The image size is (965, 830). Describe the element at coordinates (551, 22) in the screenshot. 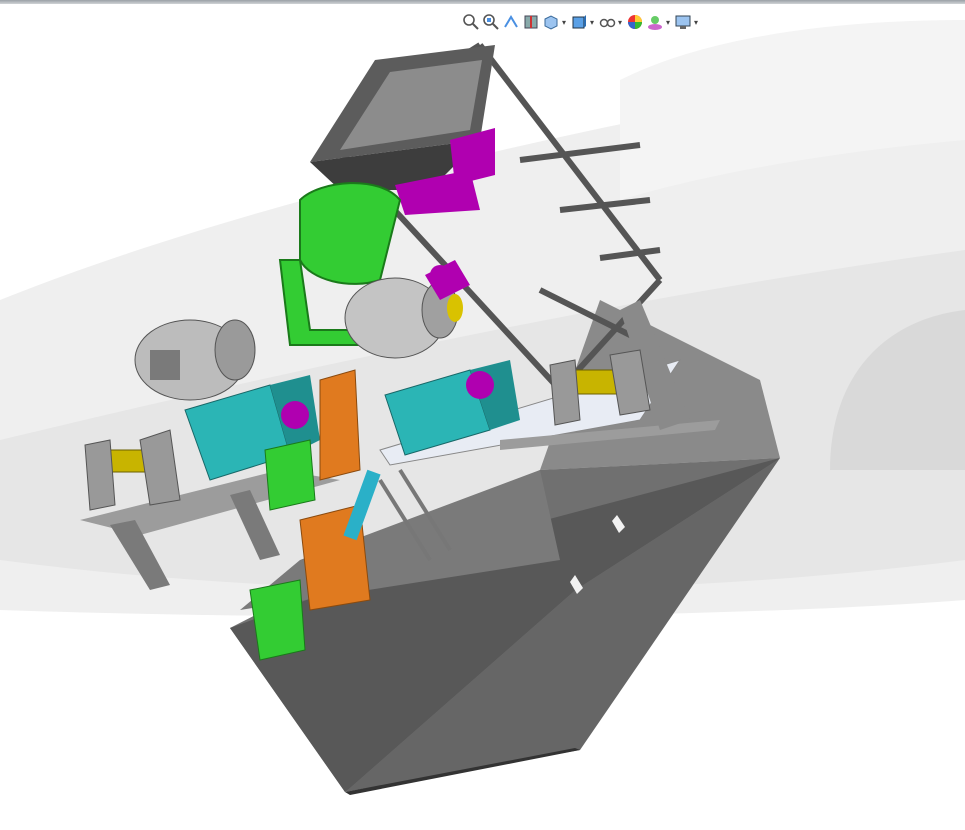

I see `view-orientation-icon` at that location.